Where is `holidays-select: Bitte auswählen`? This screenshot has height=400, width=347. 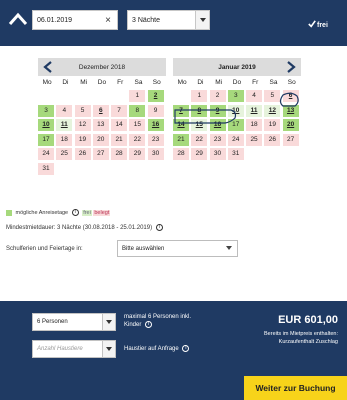 holidays-select: Bitte auswählen is located at coordinates (177, 248).